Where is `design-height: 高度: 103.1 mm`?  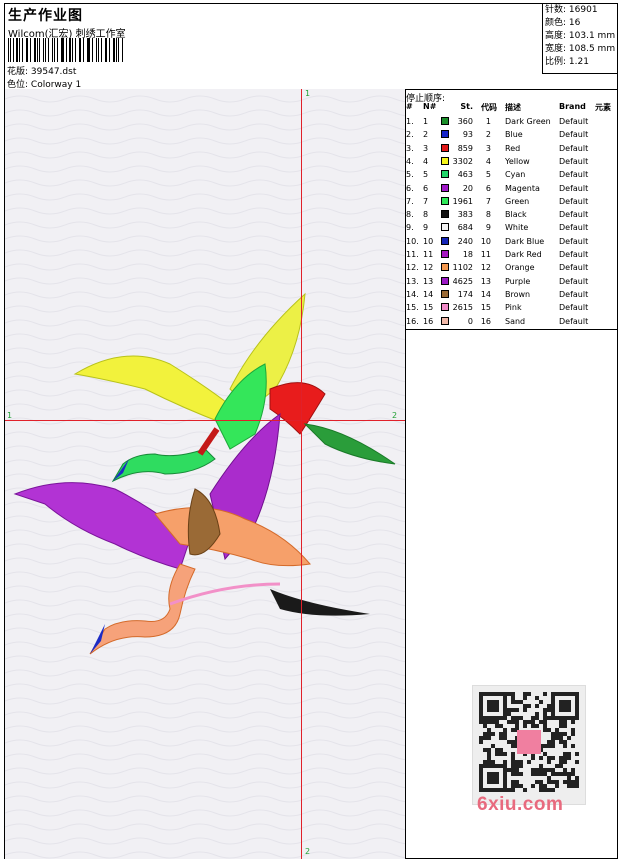
design-height: 高度: 103.1 mm is located at coordinates (581, 36).